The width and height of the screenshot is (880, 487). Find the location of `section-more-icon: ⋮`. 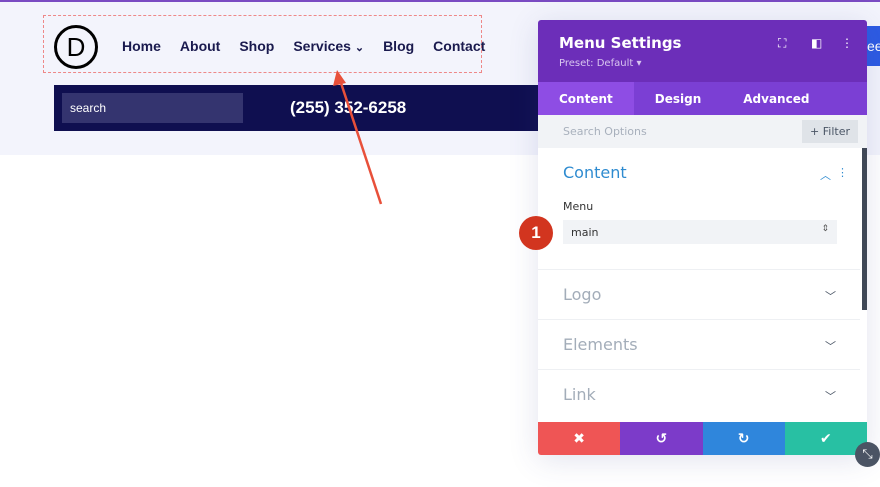

section-more-icon: ⋮ is located at coordinates (842, 172).